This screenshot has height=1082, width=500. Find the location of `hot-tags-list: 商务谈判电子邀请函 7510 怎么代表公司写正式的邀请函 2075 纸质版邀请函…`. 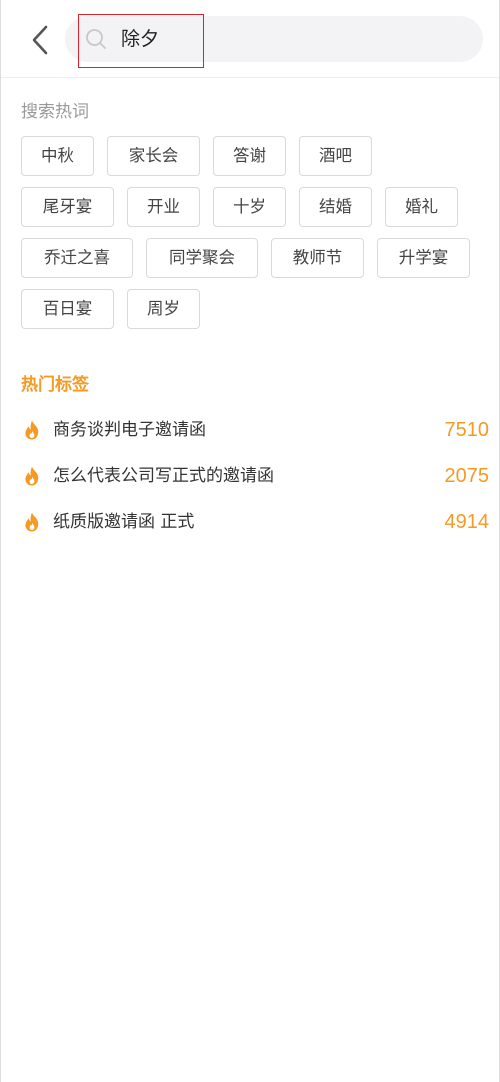

hot-tags-list: 商务谈判电子邀请函 7510 怎么代表公司写正式的邀请函 2075 纸质版邀请函… is located at coordinates (256, 477).